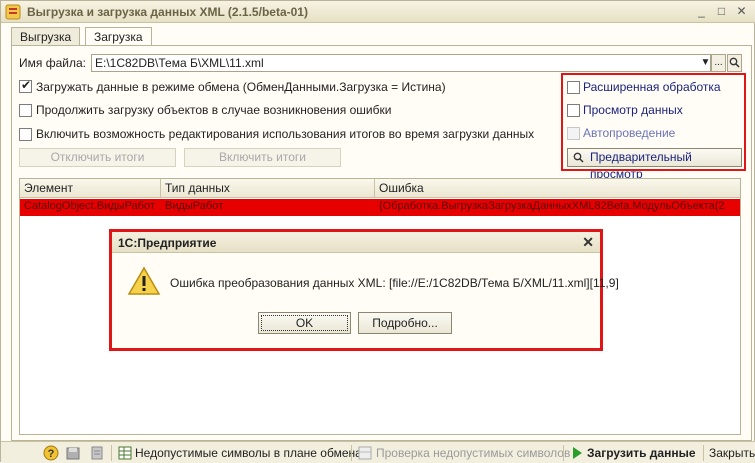 The width and height of the screenshot is (755, 463). Describe the element at coordinates (118, 37) in the screenshot. I see `tab-import: Загрузка` at that location.